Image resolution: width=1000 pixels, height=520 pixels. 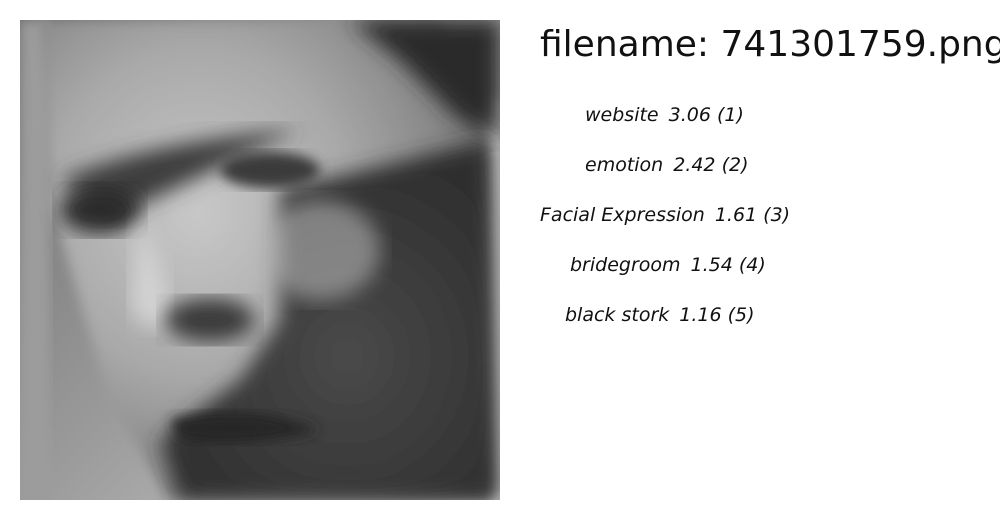 I want to click on tag-rank: (3), so click(x=777, y=215).